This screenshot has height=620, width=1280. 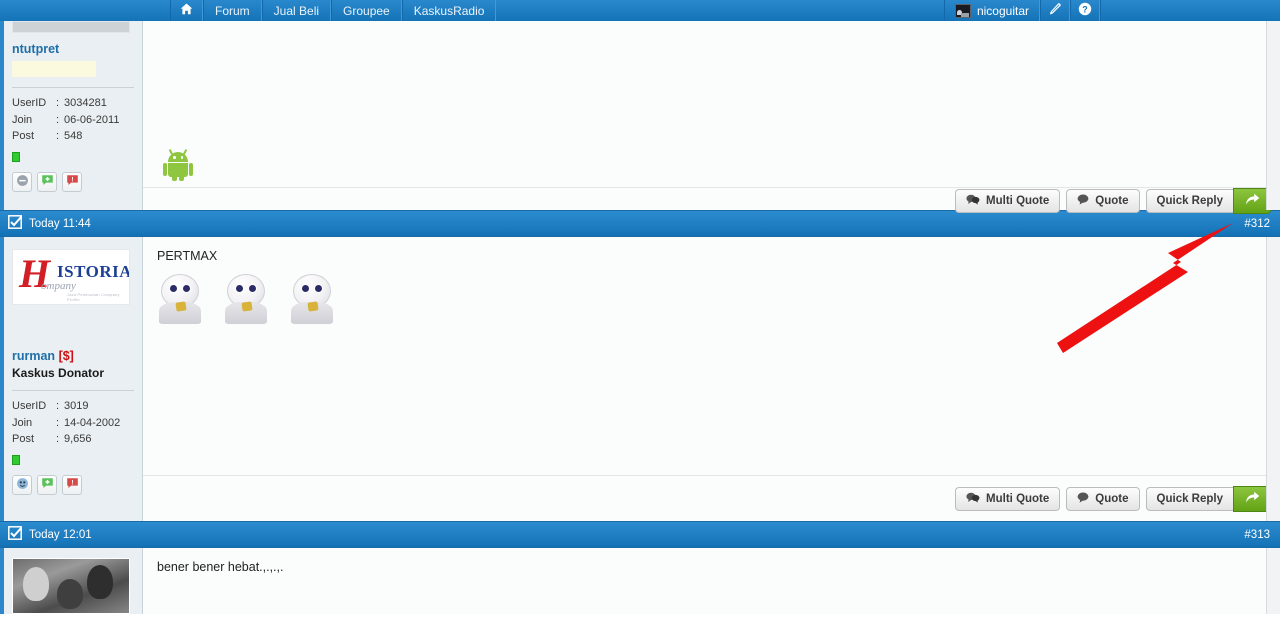 What do you see at coordinates (29, 103) in the screenshot?
I see `field-key: UserID` at bounding box center [29, 103].